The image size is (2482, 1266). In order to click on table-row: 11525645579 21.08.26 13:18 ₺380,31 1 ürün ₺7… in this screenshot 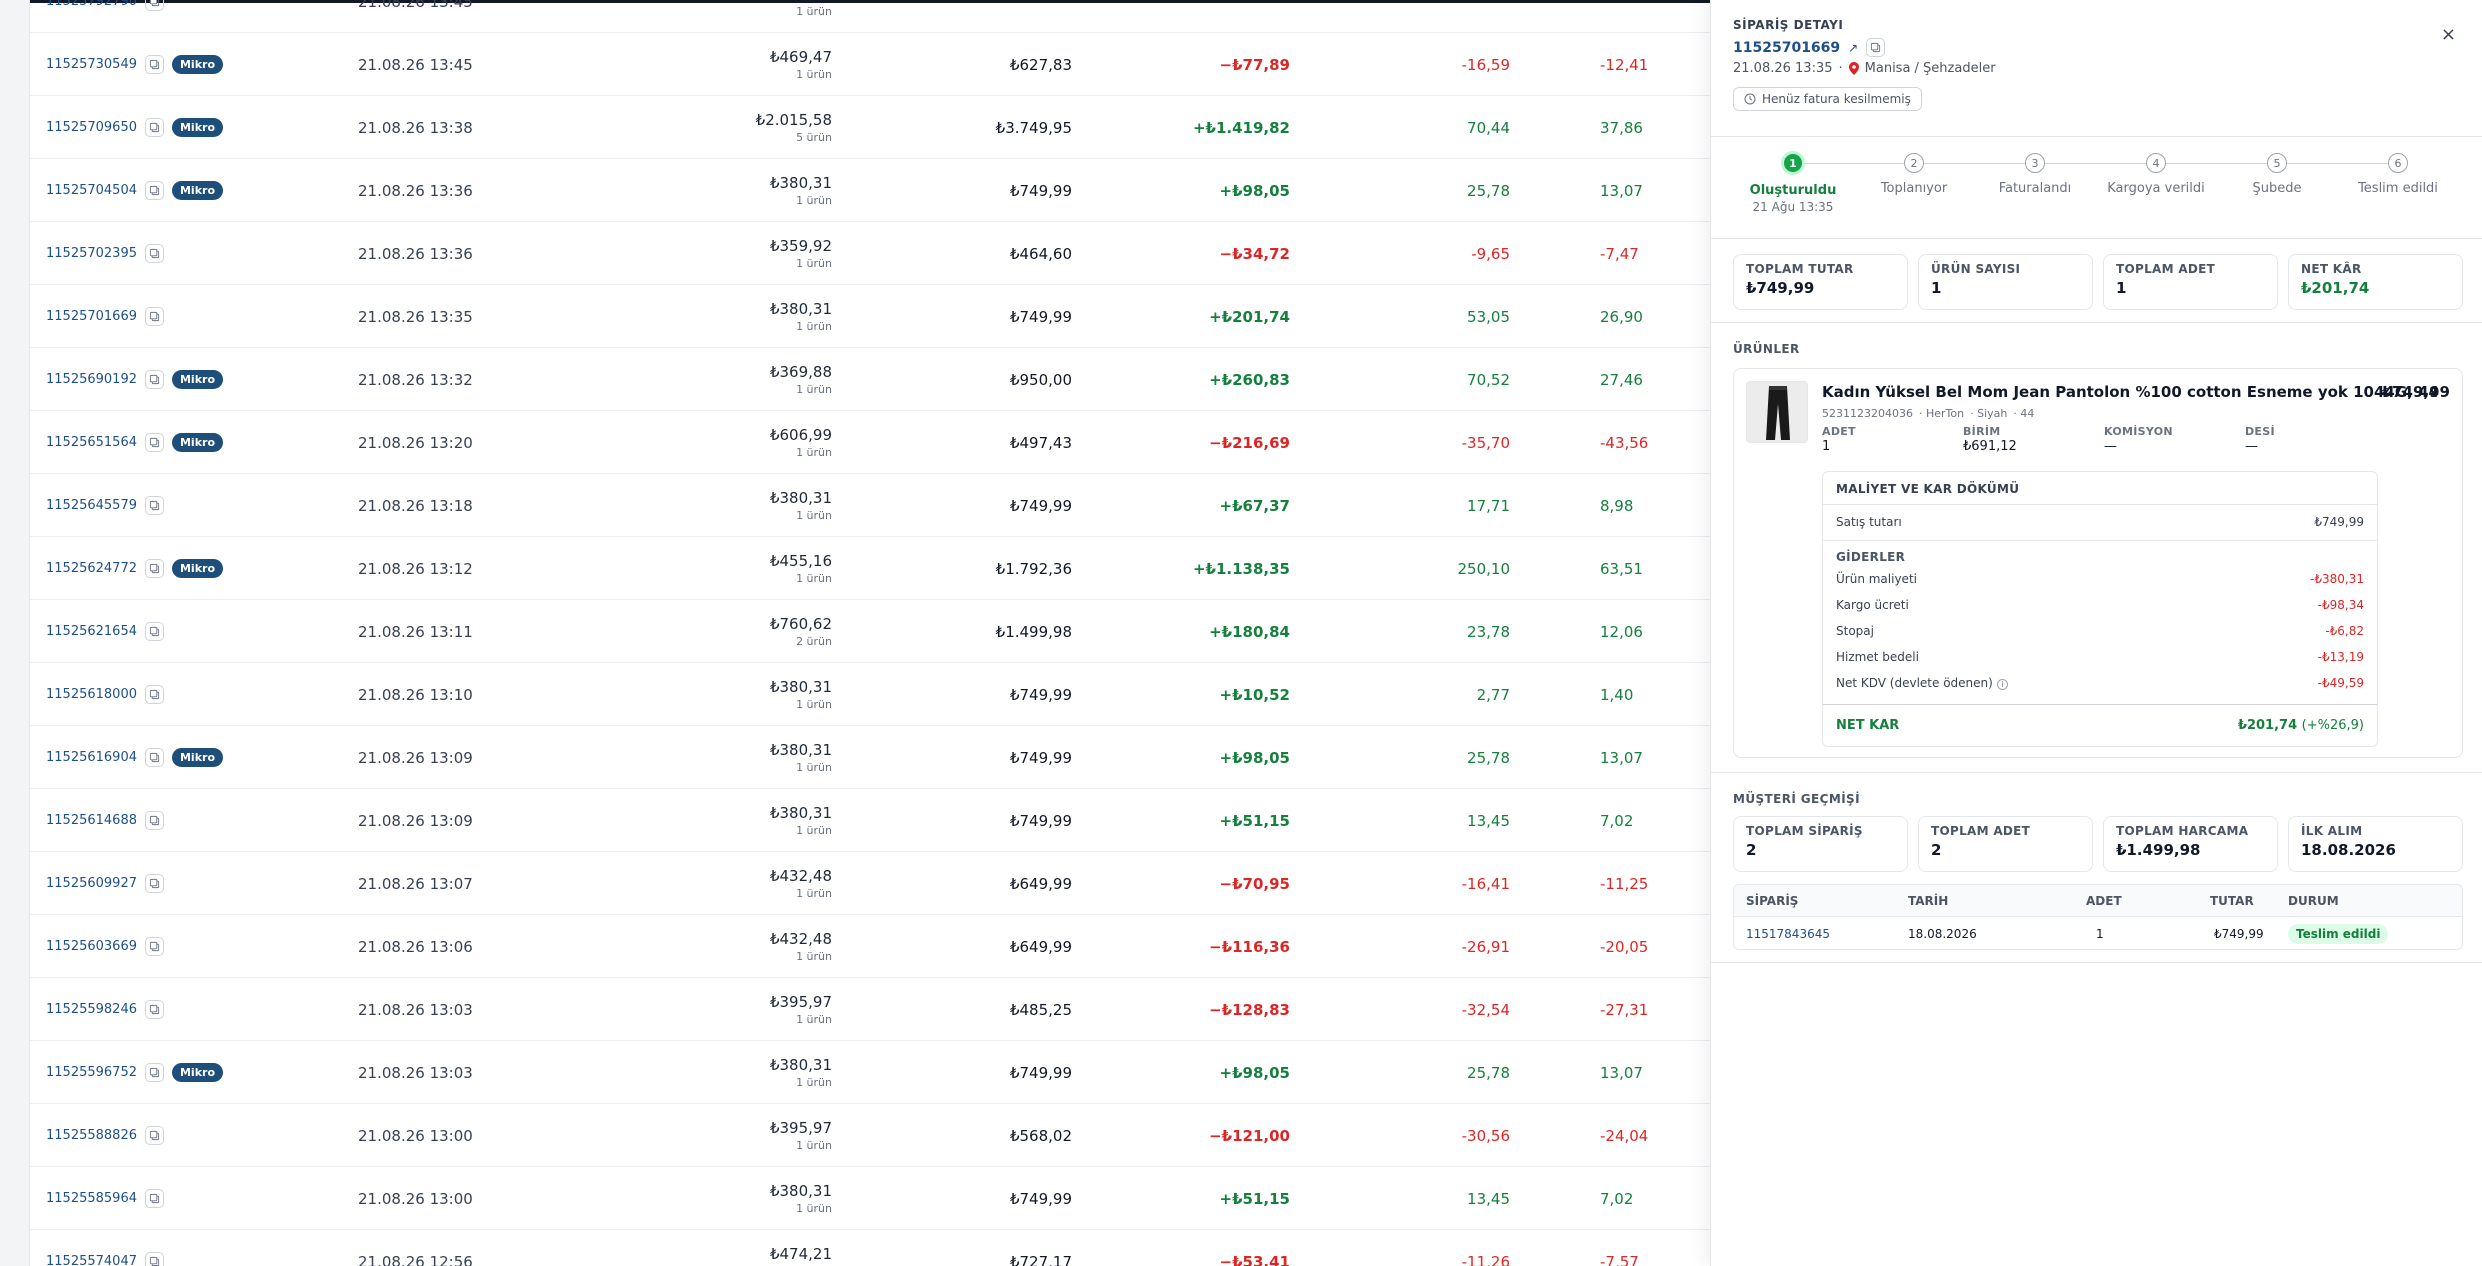, I will do `click(870, 505)`.